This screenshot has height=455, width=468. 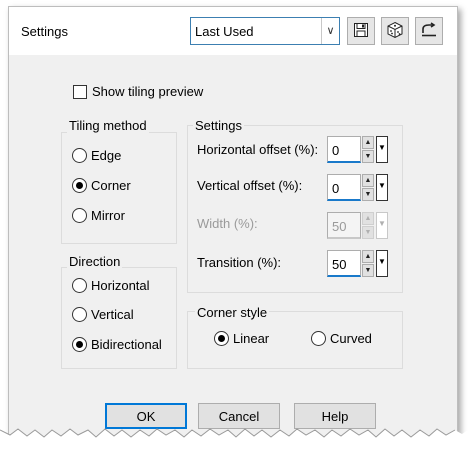 I want to click on radio-horizontal: Horizontal, so click(x=111, y=285).